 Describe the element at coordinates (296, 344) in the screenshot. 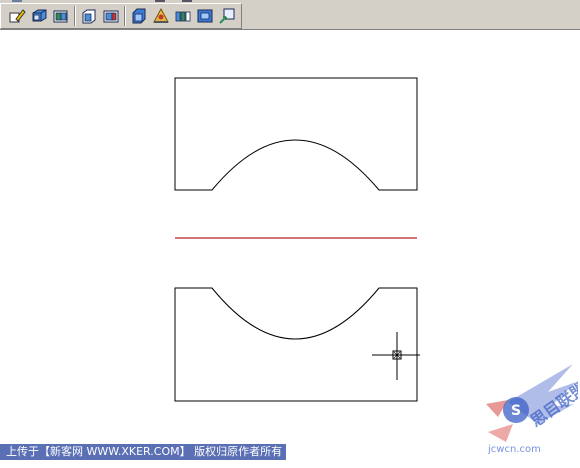

I see `lower-half-outline` at that location.